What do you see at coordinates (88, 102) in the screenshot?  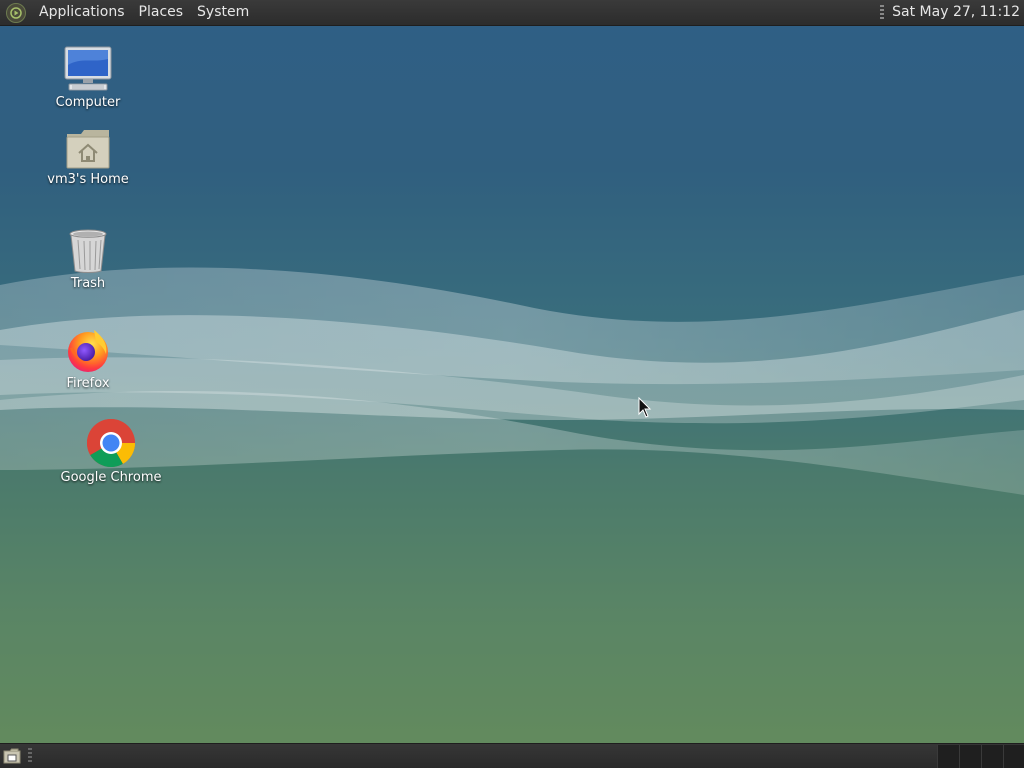 I see `desktop-icon-label: Computer` at bounding box center [88, 102].